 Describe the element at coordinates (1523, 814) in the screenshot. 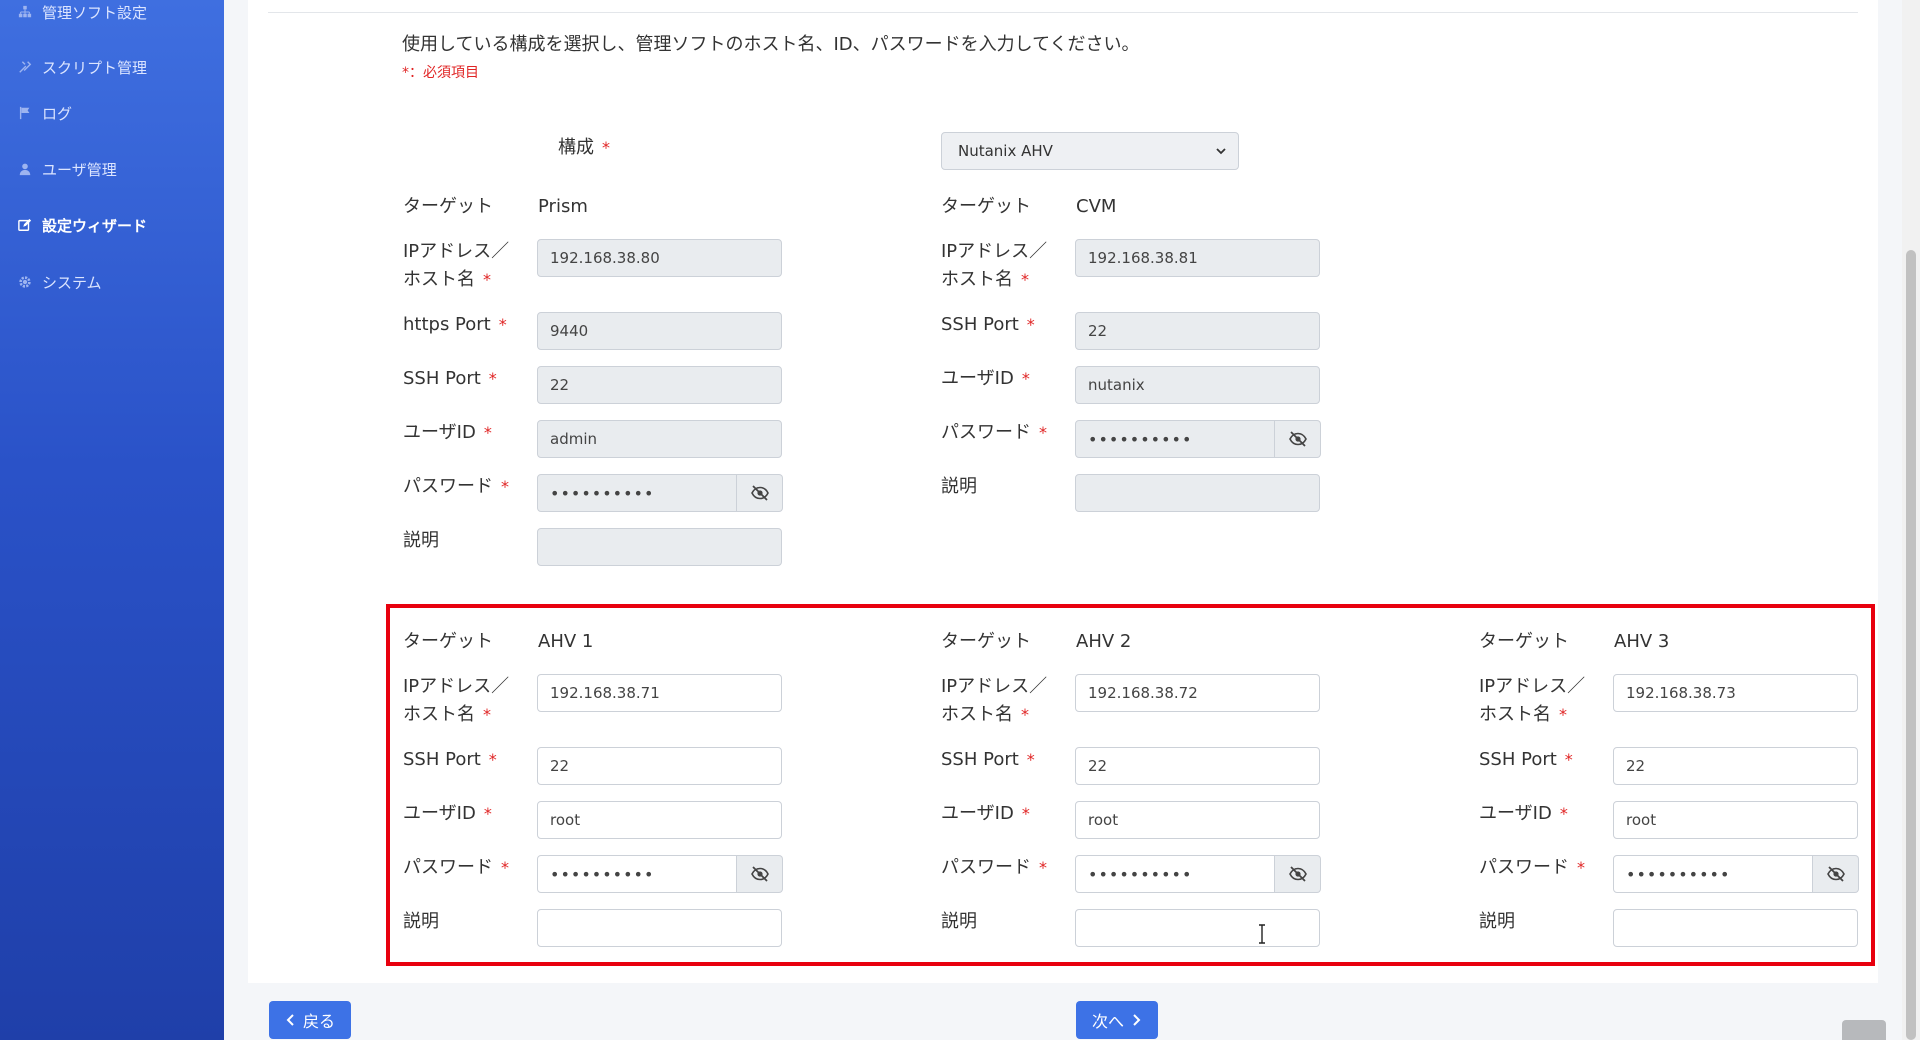

I see `ahv3-user-label: ユーザID *` at that location.